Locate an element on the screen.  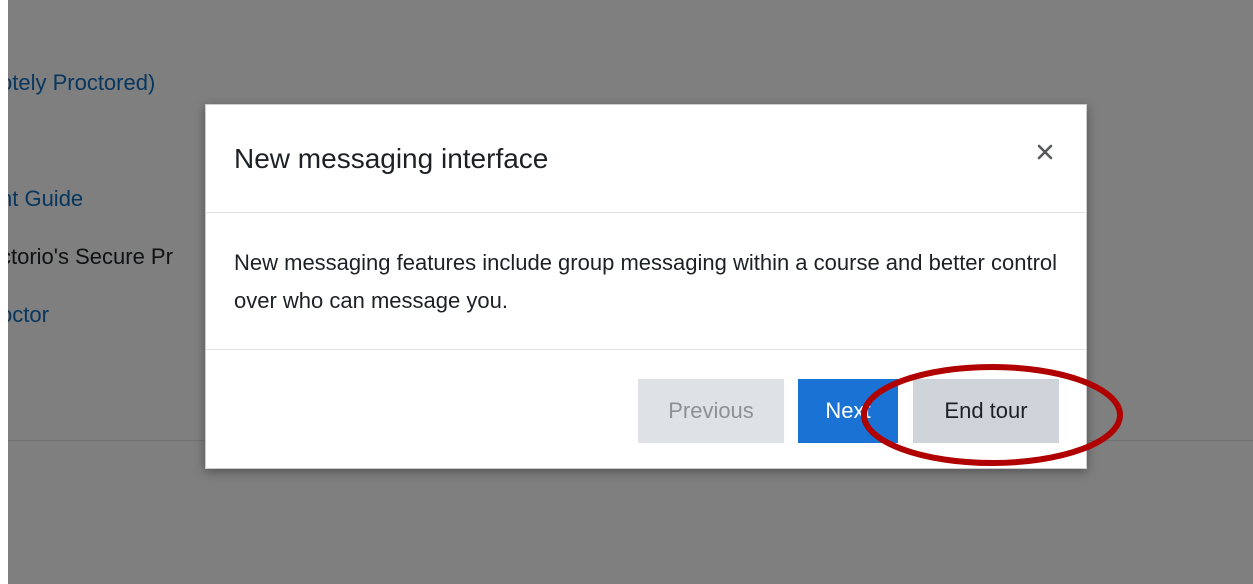
end-tour-button: End tour is located at coordinates (986, 411).